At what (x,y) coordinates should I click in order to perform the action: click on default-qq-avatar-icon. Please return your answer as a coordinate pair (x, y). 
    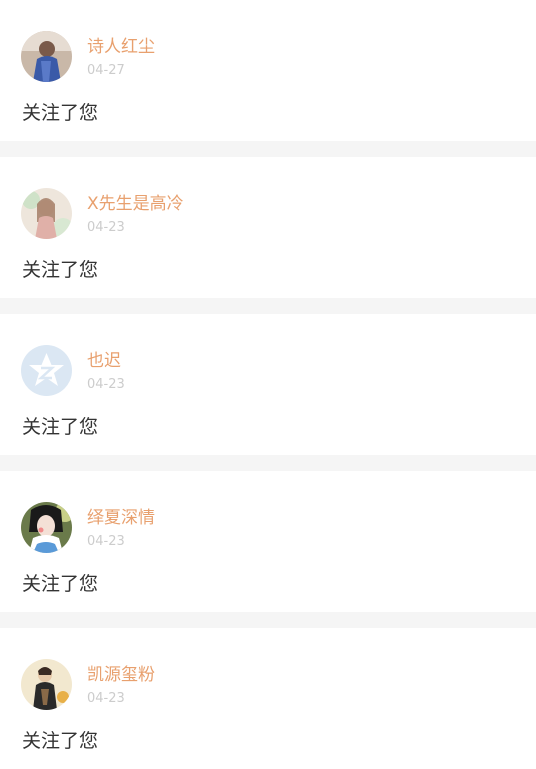
    Looking at the image, I should click on (46, 370).